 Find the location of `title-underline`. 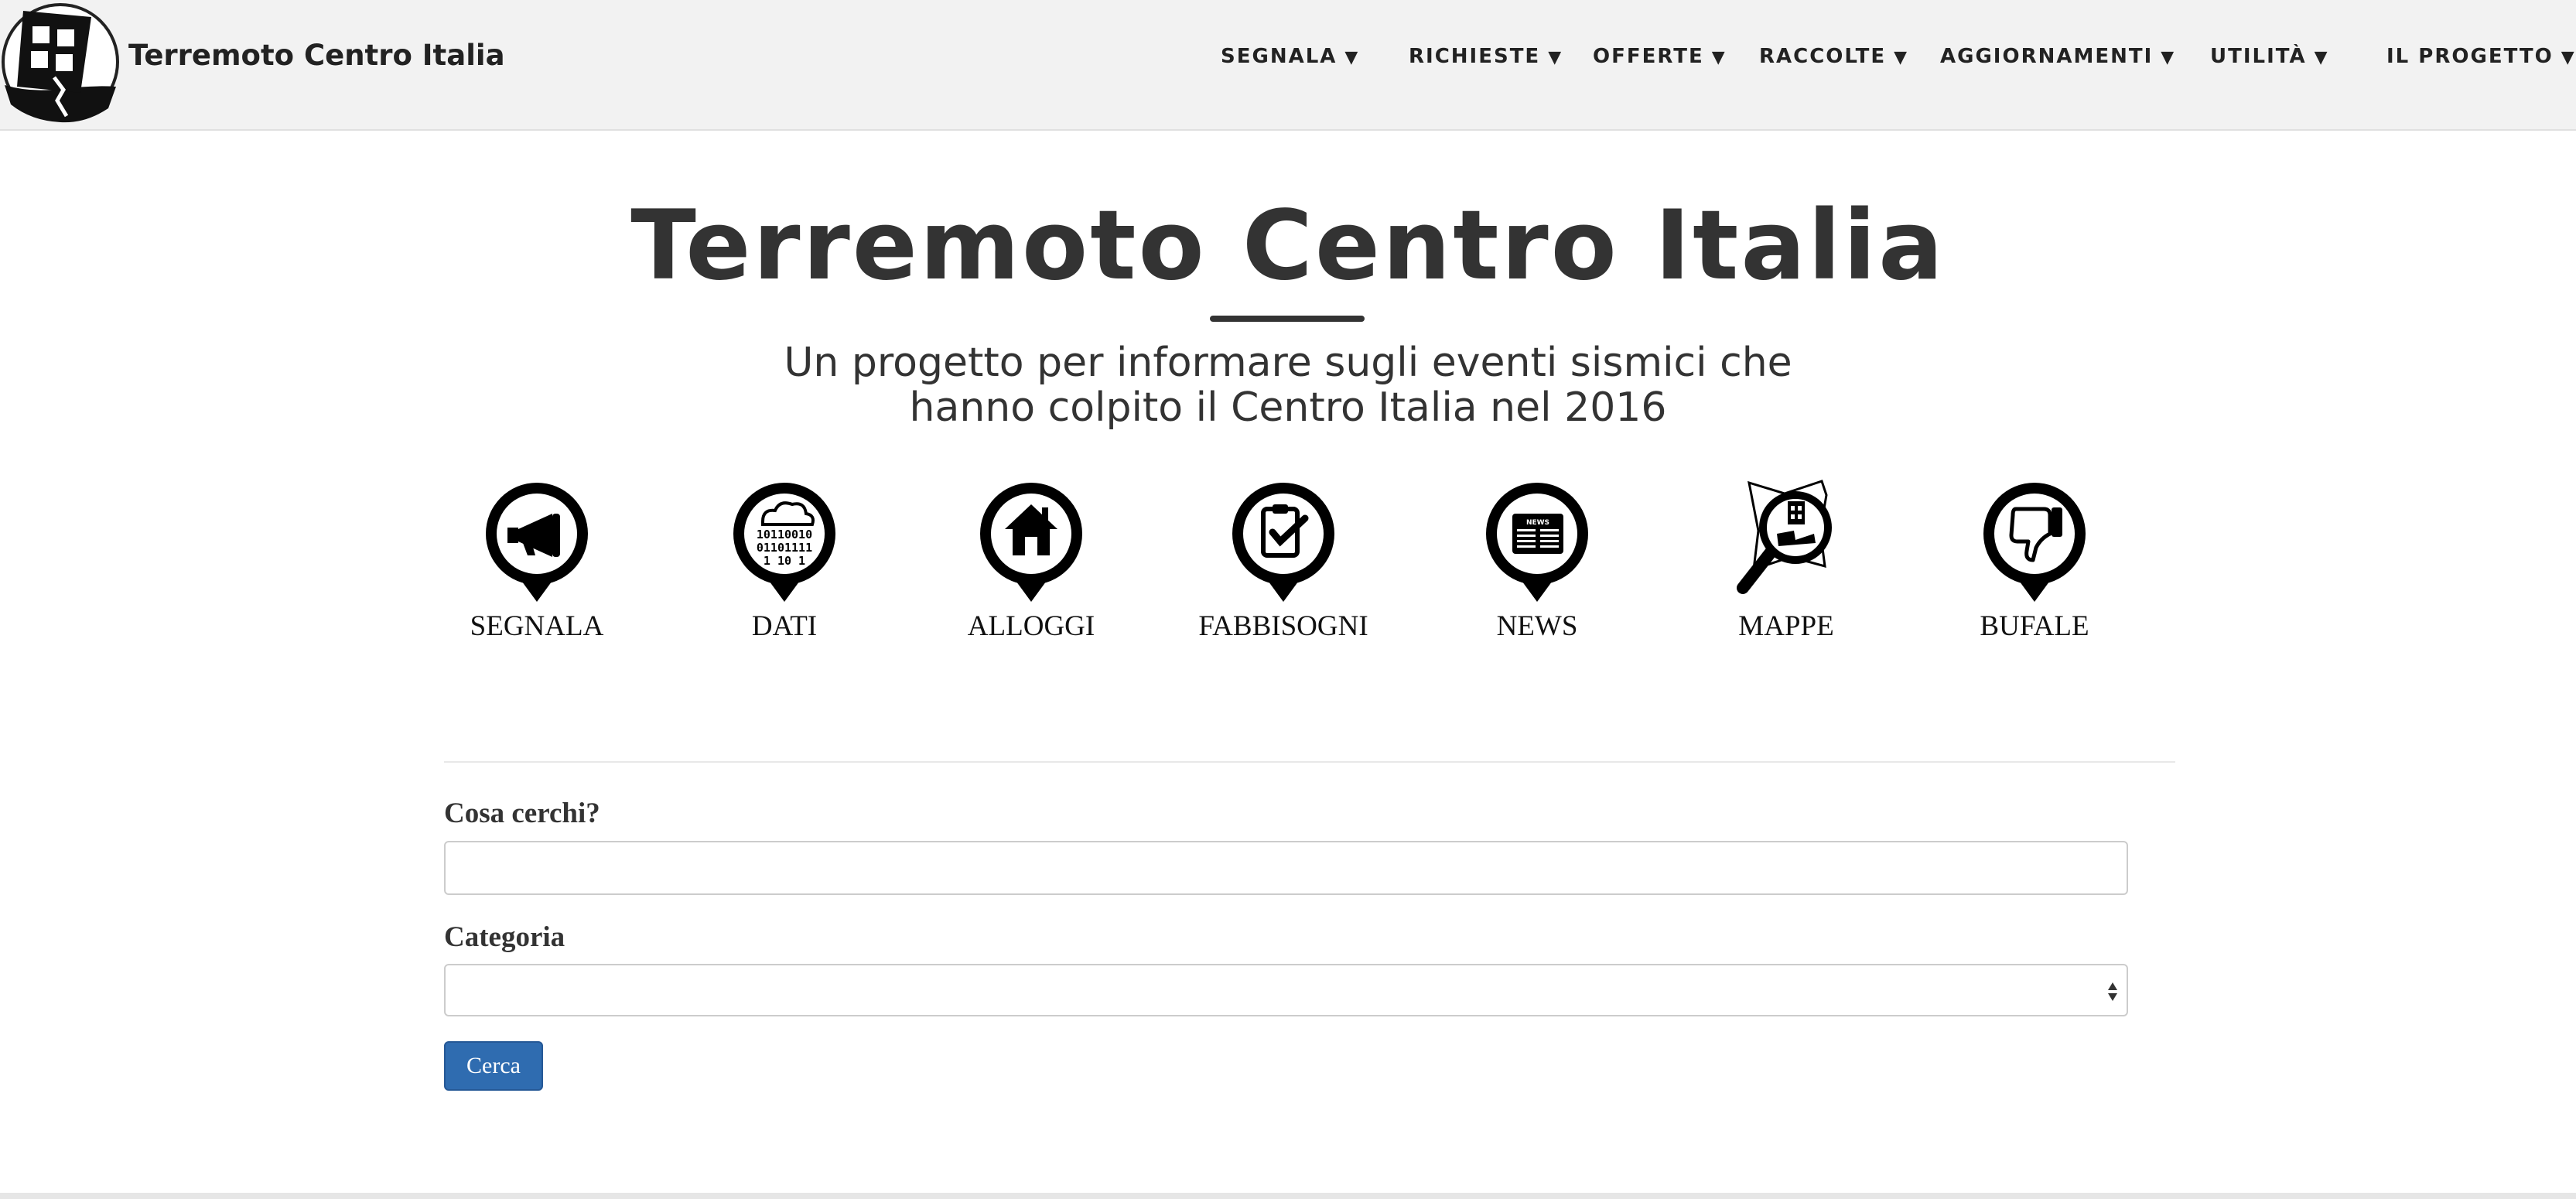

title-underline is located at coordinates (1287, 319).